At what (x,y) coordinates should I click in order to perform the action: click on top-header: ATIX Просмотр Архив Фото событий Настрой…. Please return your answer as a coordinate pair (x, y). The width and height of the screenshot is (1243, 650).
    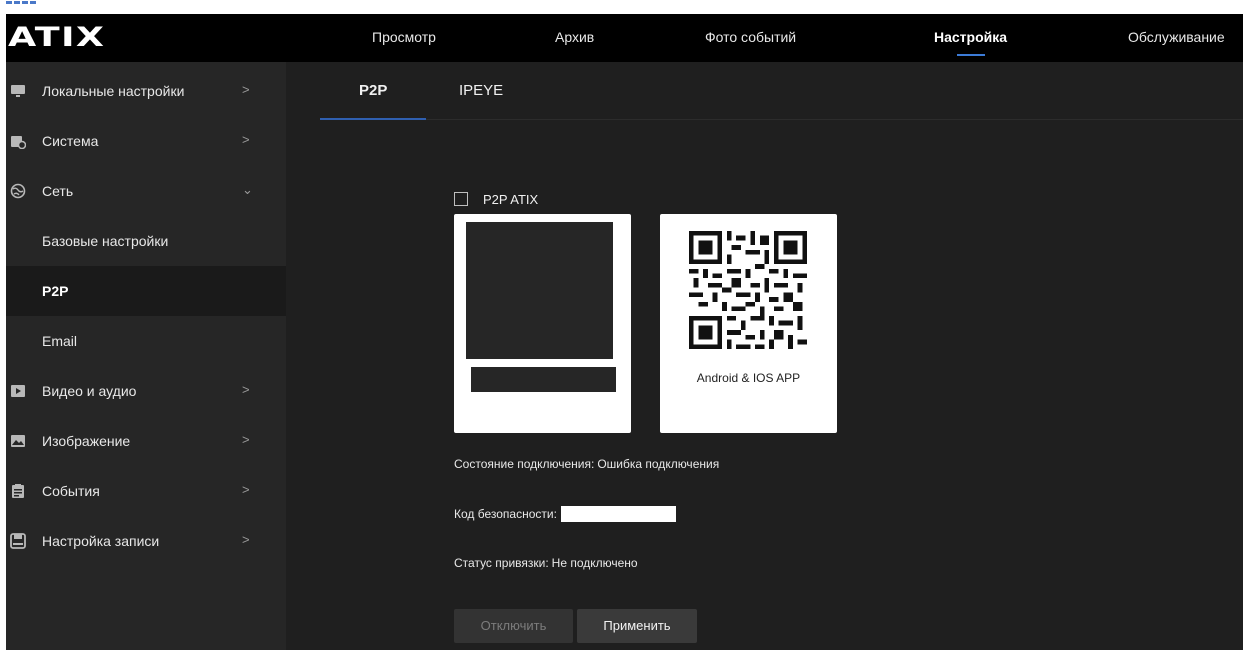
    Looking at the image, I should click on (624, 38).